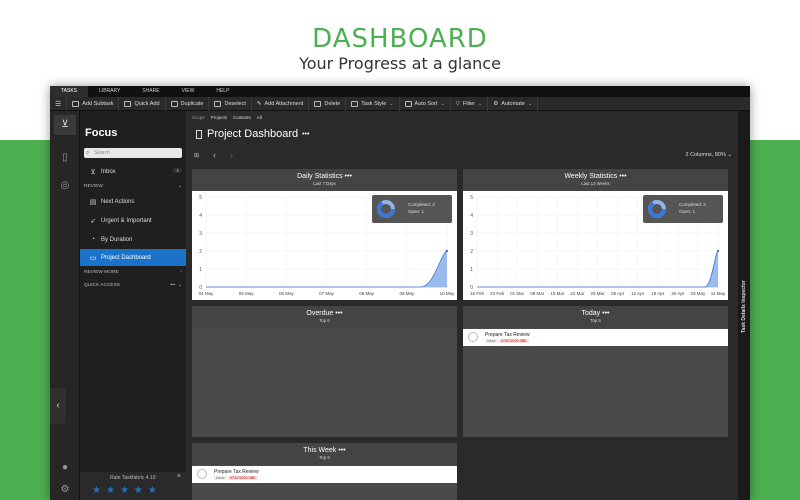 Image resolution: width=800 pixels, height=500 pixels. I want to click on document-icon: ▯, so click(65, 158).